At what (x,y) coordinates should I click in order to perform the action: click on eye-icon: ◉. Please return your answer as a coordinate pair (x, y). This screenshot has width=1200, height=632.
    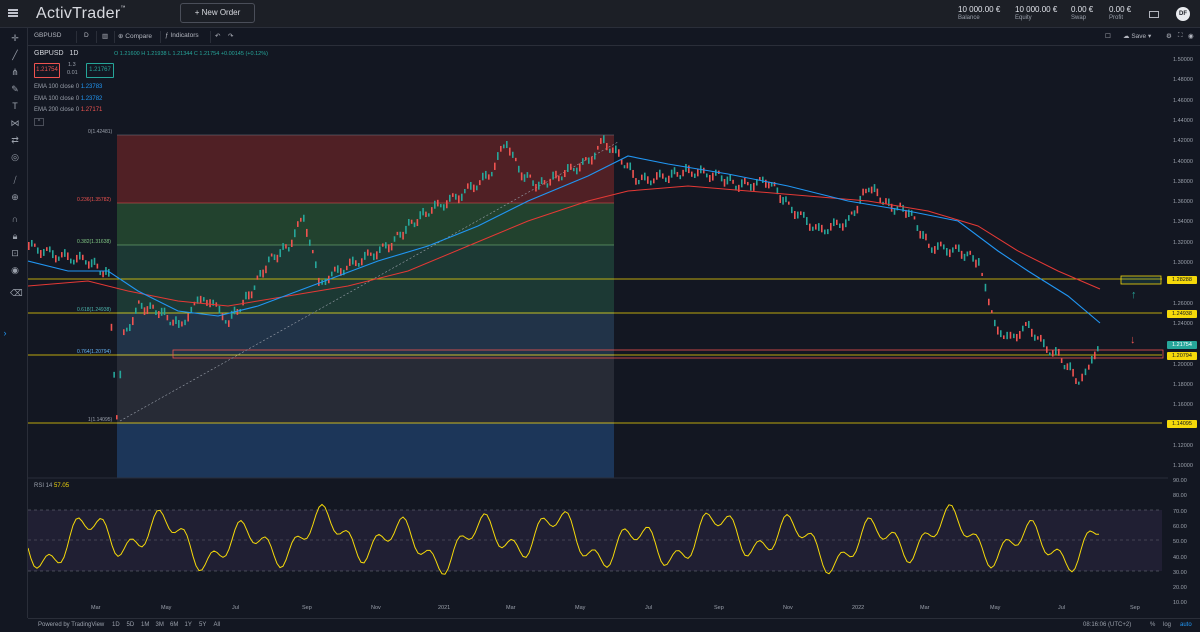
    Looking at the image, I should click on (15, 270).